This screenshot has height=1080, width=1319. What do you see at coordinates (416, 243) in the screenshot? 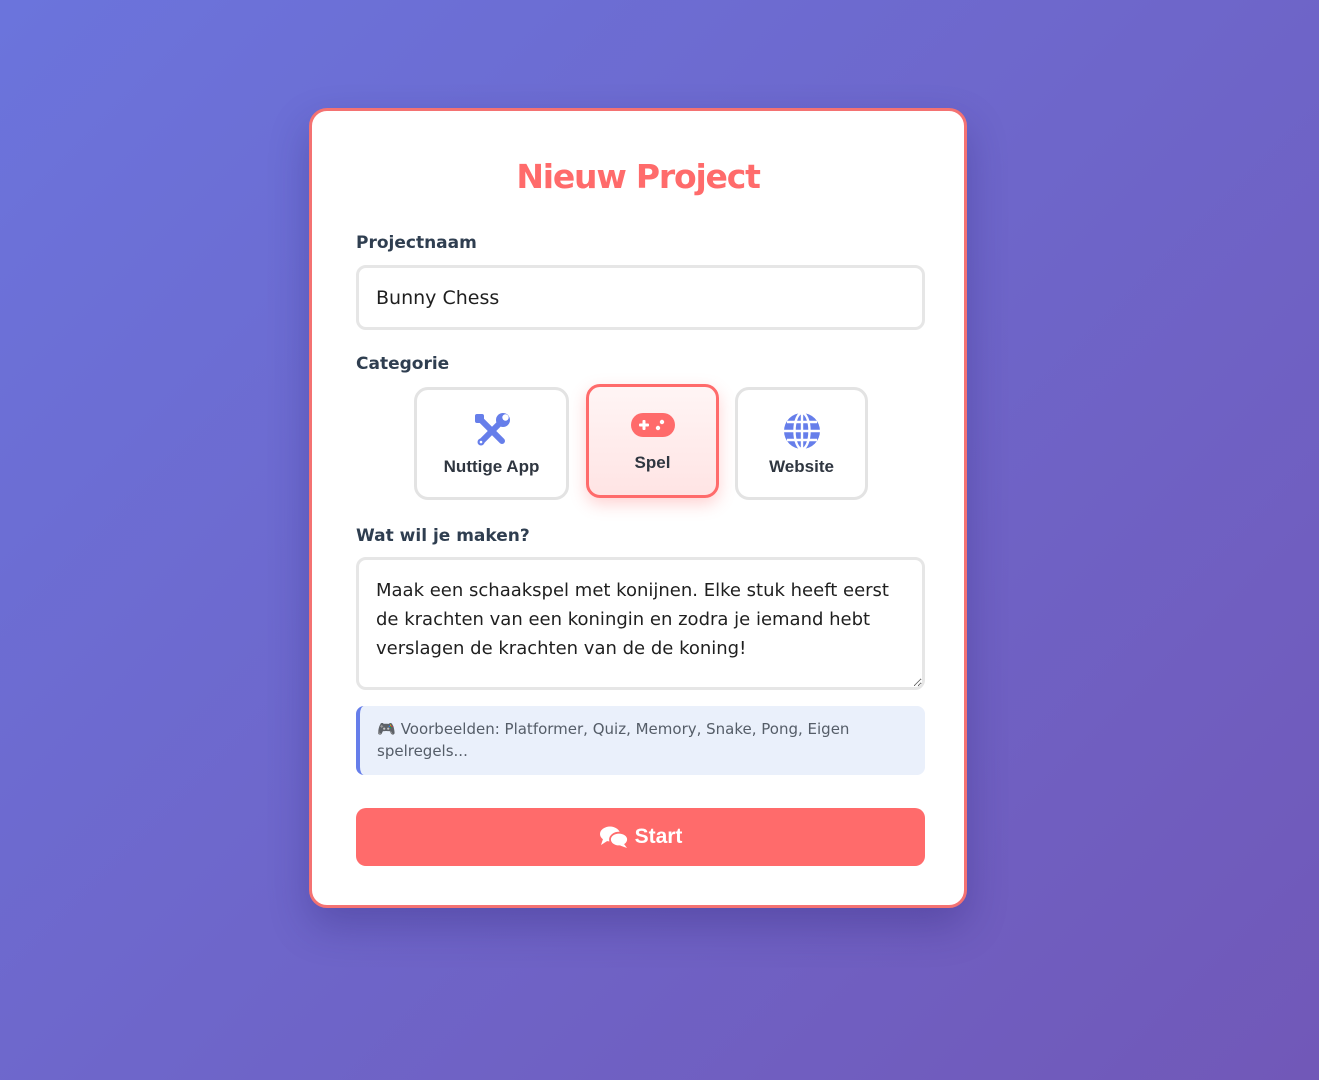
I see `project-name-label: Projectnaam` at bounding box center [416, 243].